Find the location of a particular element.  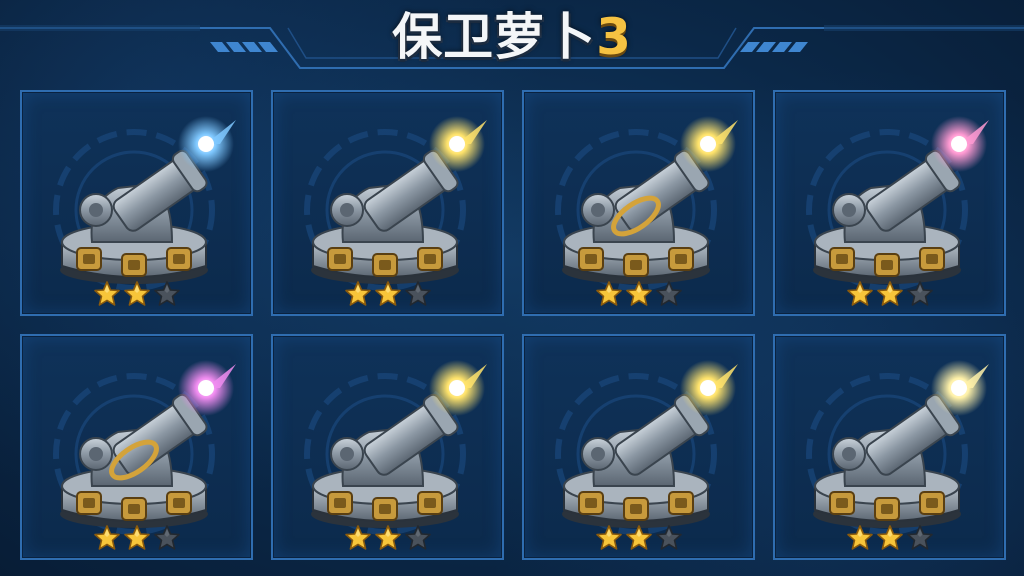

page-title: 保卫萝卜3 is located at coordinates (512, 37).